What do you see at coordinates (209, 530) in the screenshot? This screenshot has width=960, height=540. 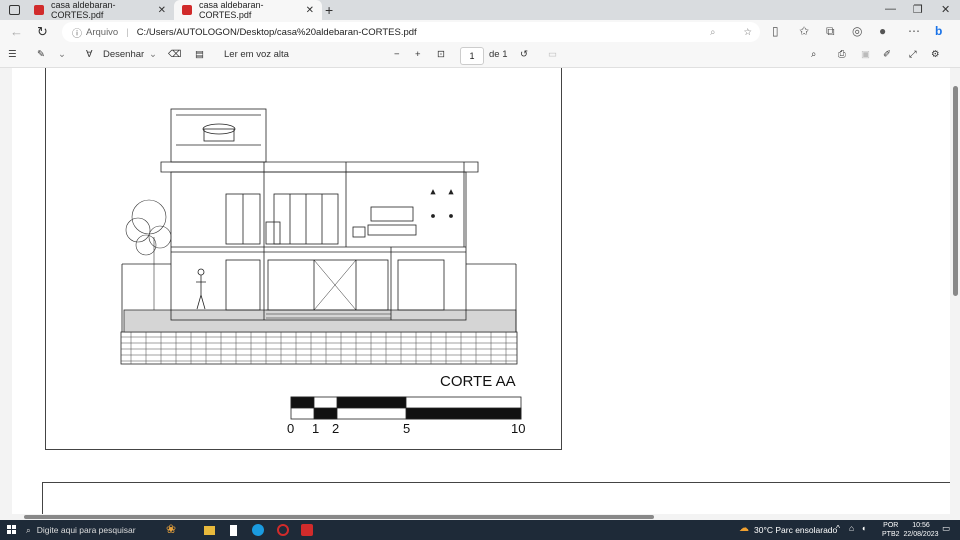 I see `file-explorer-icon` at bounding box center [209, 530].